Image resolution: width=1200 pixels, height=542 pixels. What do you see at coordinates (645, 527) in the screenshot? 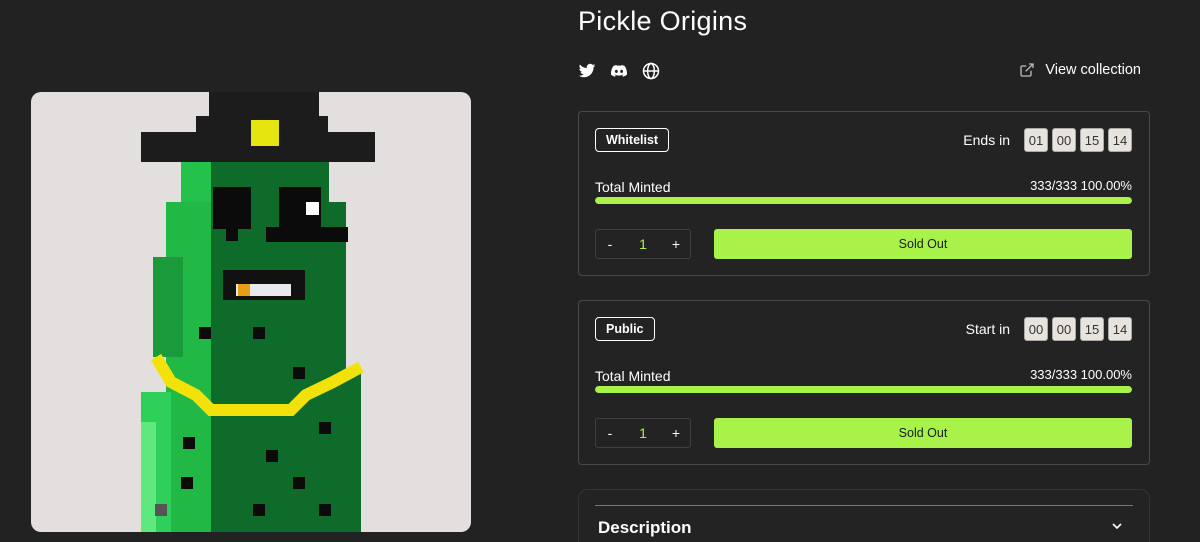
I see `description-title: Description` at bounding box center [645, 527].